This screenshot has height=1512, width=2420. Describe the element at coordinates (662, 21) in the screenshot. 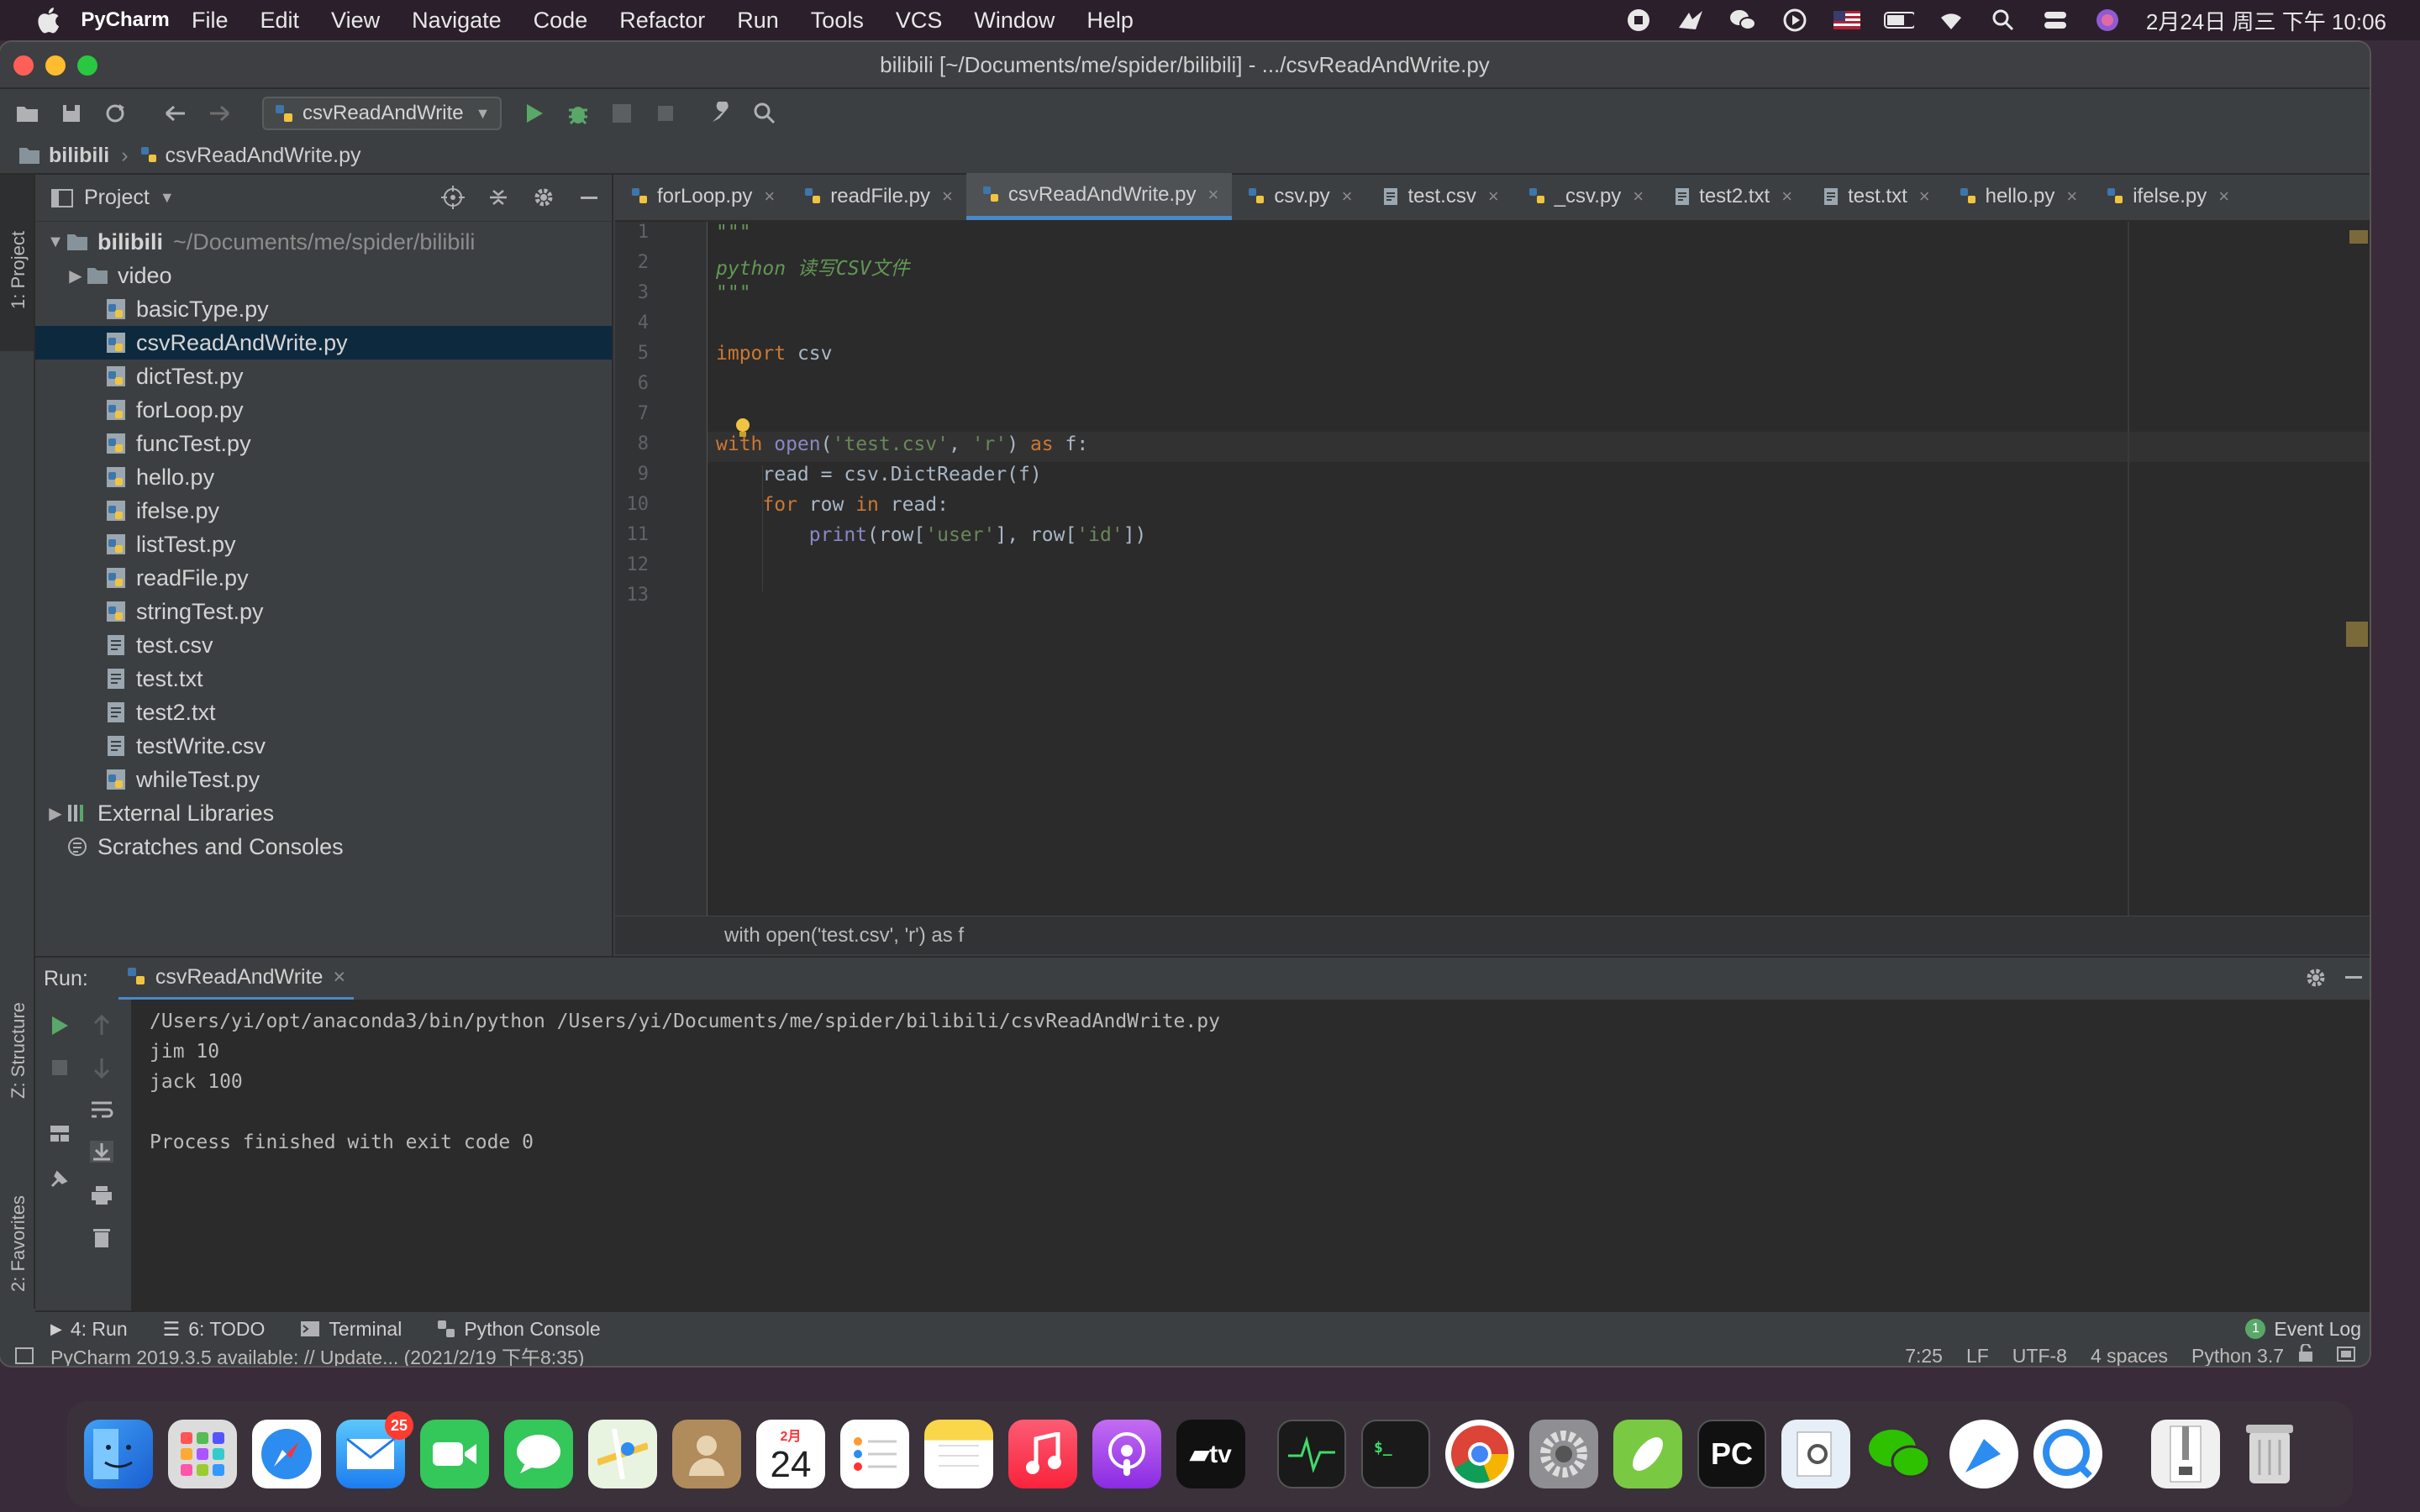

I see `menu-refactor: Refactor` at that location.